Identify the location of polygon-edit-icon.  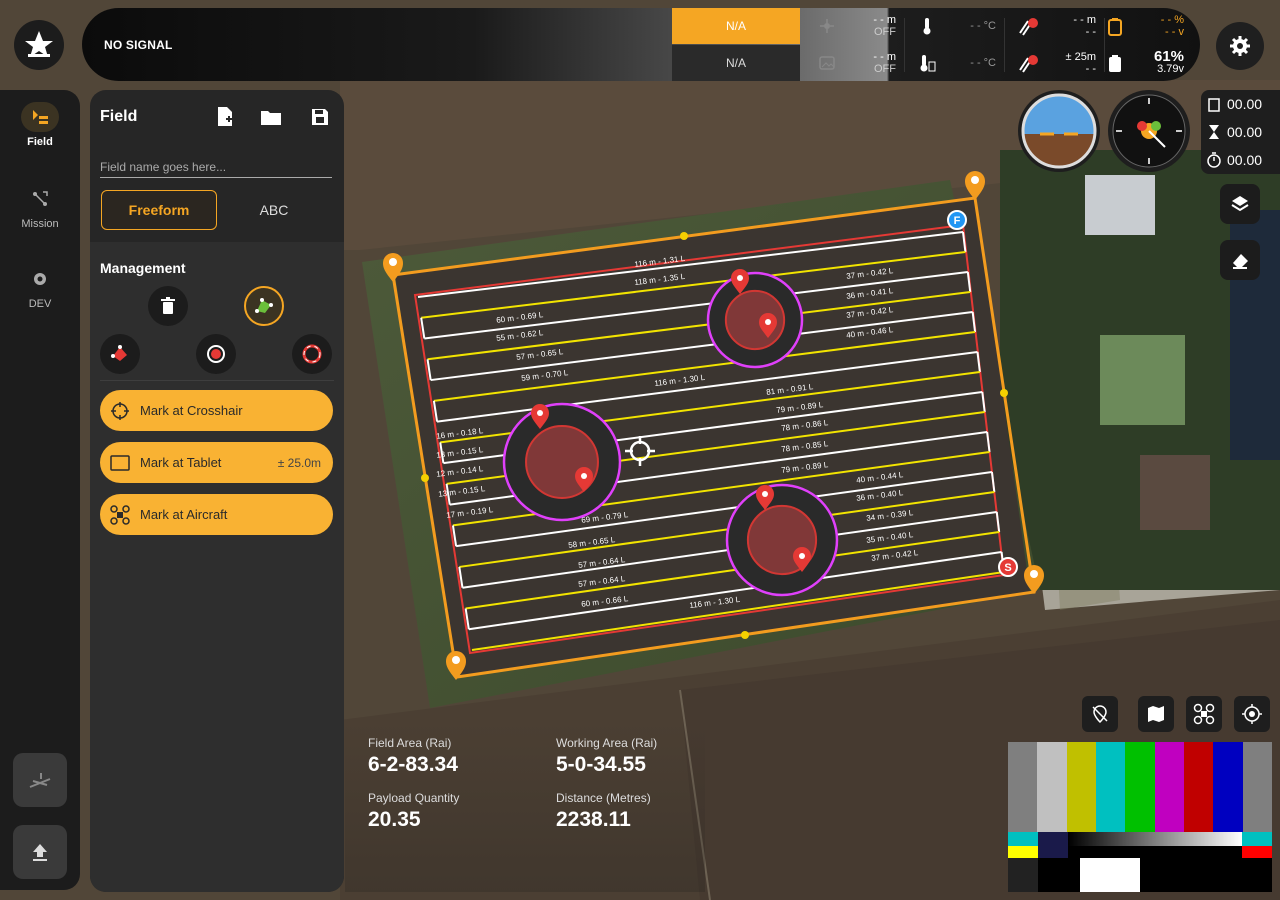
(264, 305).